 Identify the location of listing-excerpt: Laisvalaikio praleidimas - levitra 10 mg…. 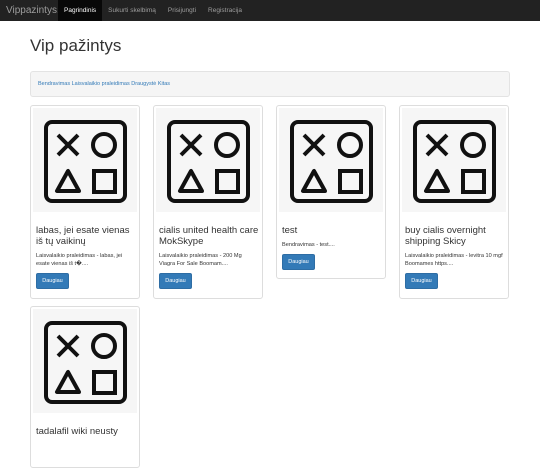
(454, 260).